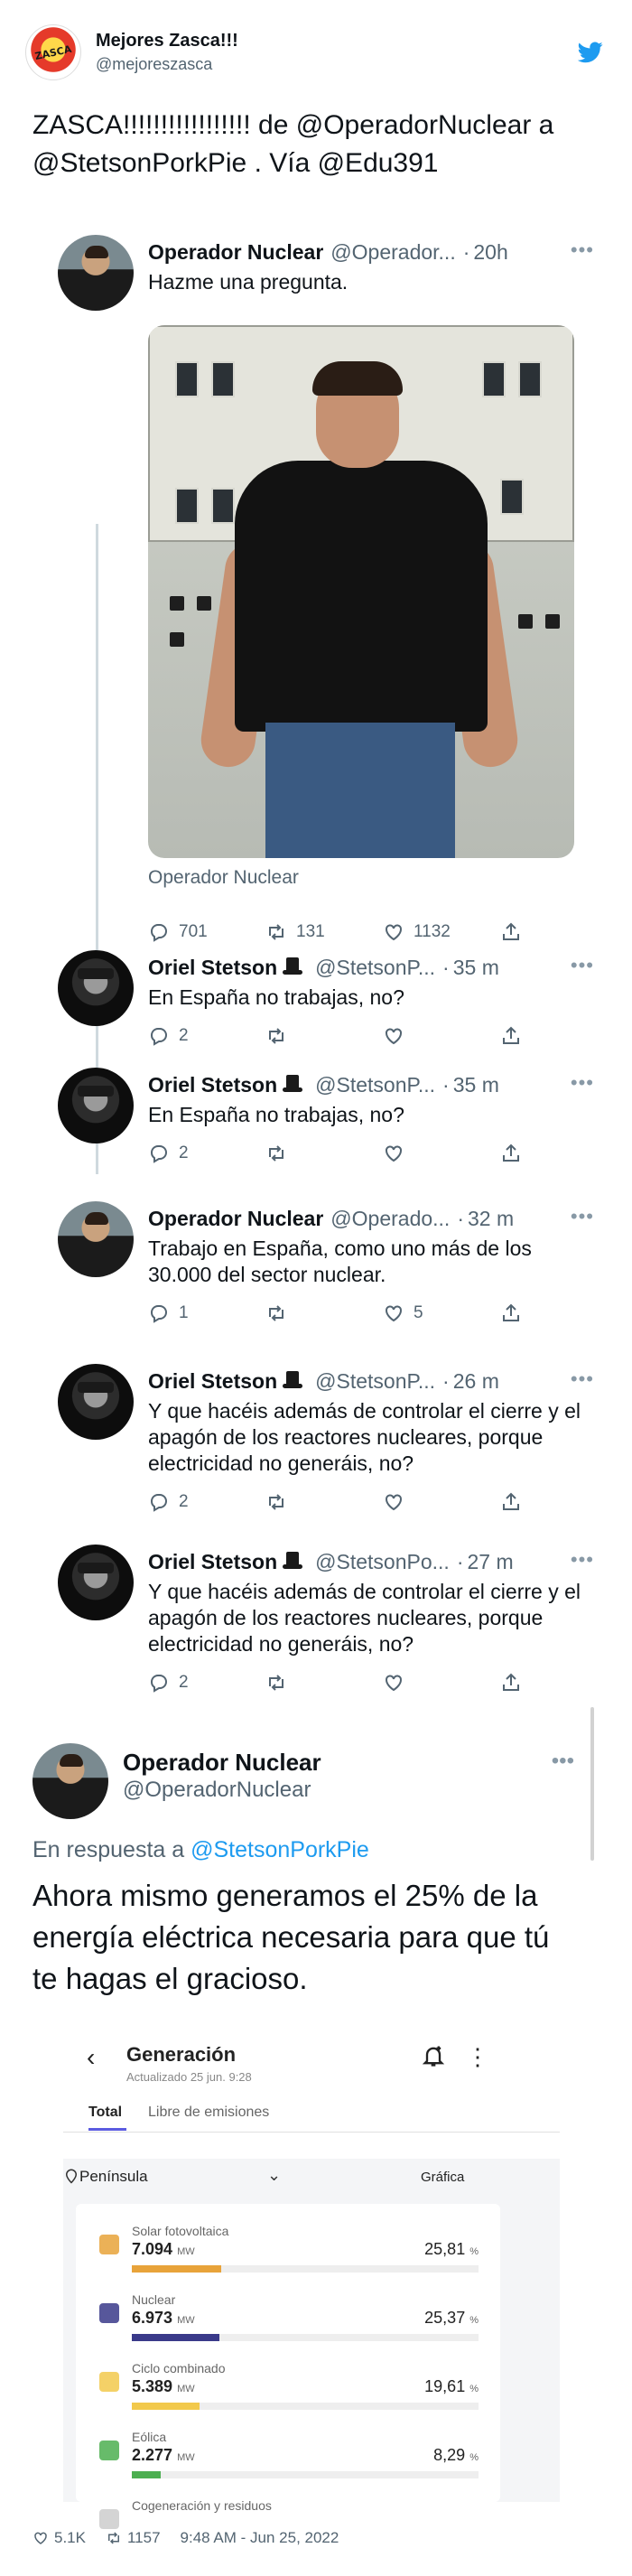 This screenshot has height=2576, width=632. What do you see at coordinates (206, 1313) in the screenshot?
I see `reply-button: 1` at bounding box center [206, 1313].